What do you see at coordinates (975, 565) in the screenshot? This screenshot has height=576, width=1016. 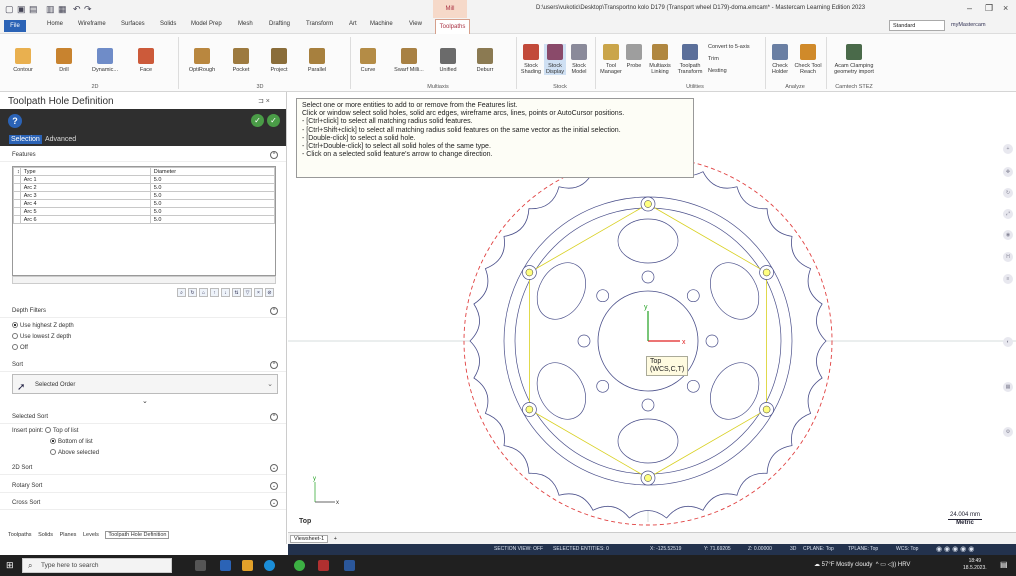 I see `clock: 18:49 18.5.2023.` at bounding box center [975, 565].